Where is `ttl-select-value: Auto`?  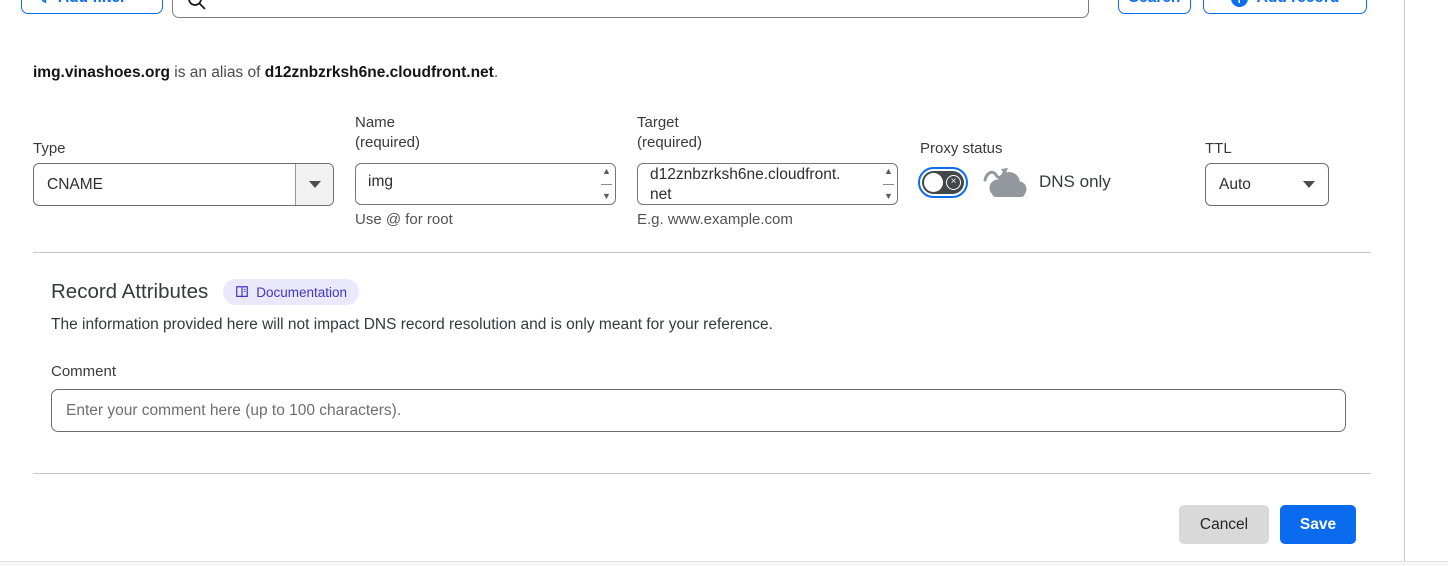 ttl-select-value: Auto is located at coordinates (1235, 184).